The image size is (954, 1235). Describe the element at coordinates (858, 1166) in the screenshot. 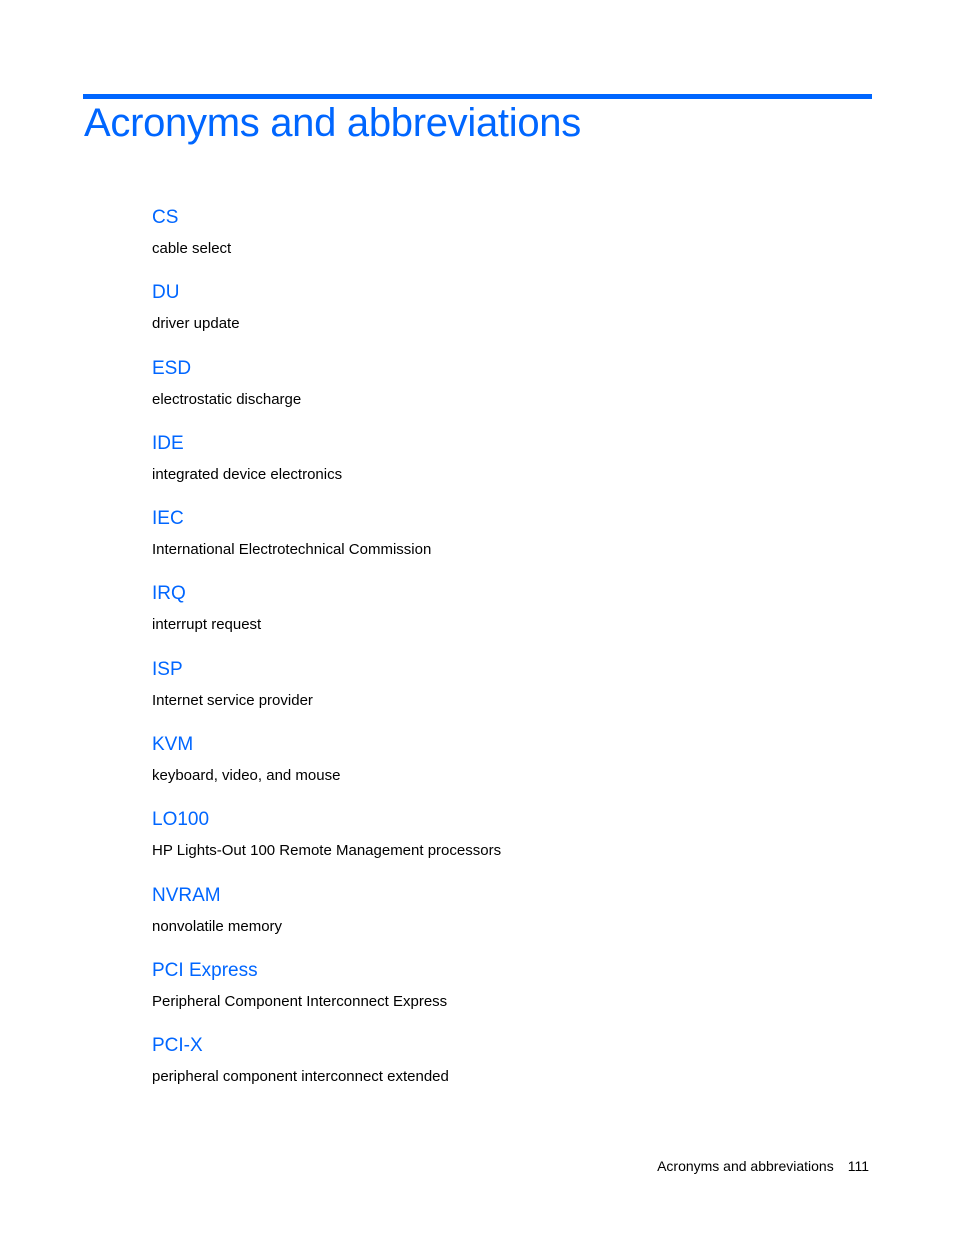

I see `page-number: 111` at that location.